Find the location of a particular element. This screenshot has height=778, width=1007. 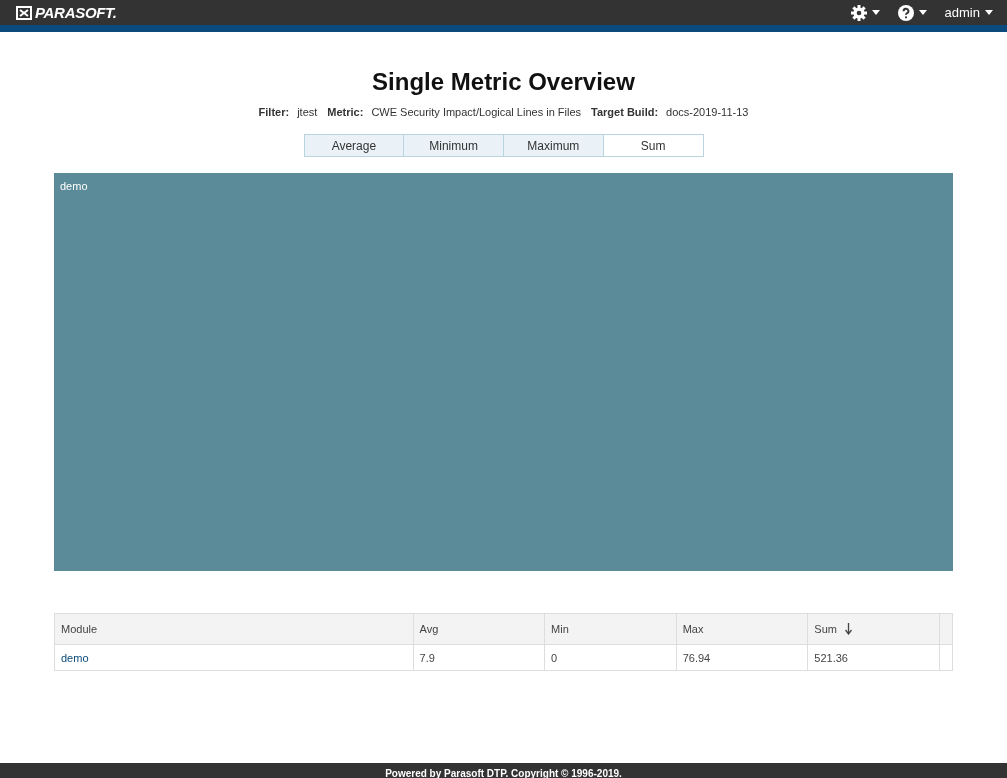

logo-icon is located at coordinates (24, 12).